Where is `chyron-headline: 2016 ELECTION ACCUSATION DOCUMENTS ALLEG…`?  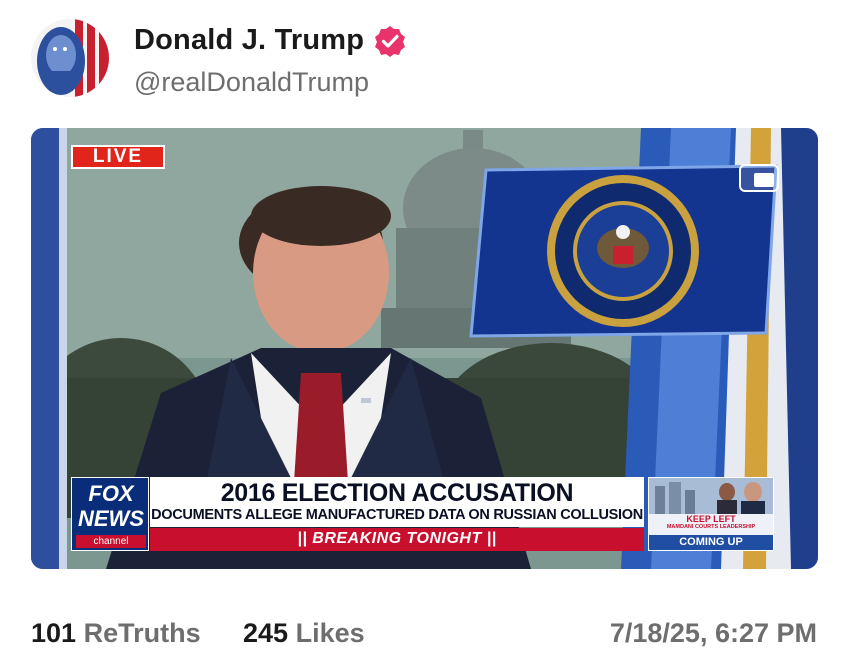 chyron-headline: 2016 ELECTION ACCUSATION DOCUMENTS ALLEG… is located at coordinates (397, 502).